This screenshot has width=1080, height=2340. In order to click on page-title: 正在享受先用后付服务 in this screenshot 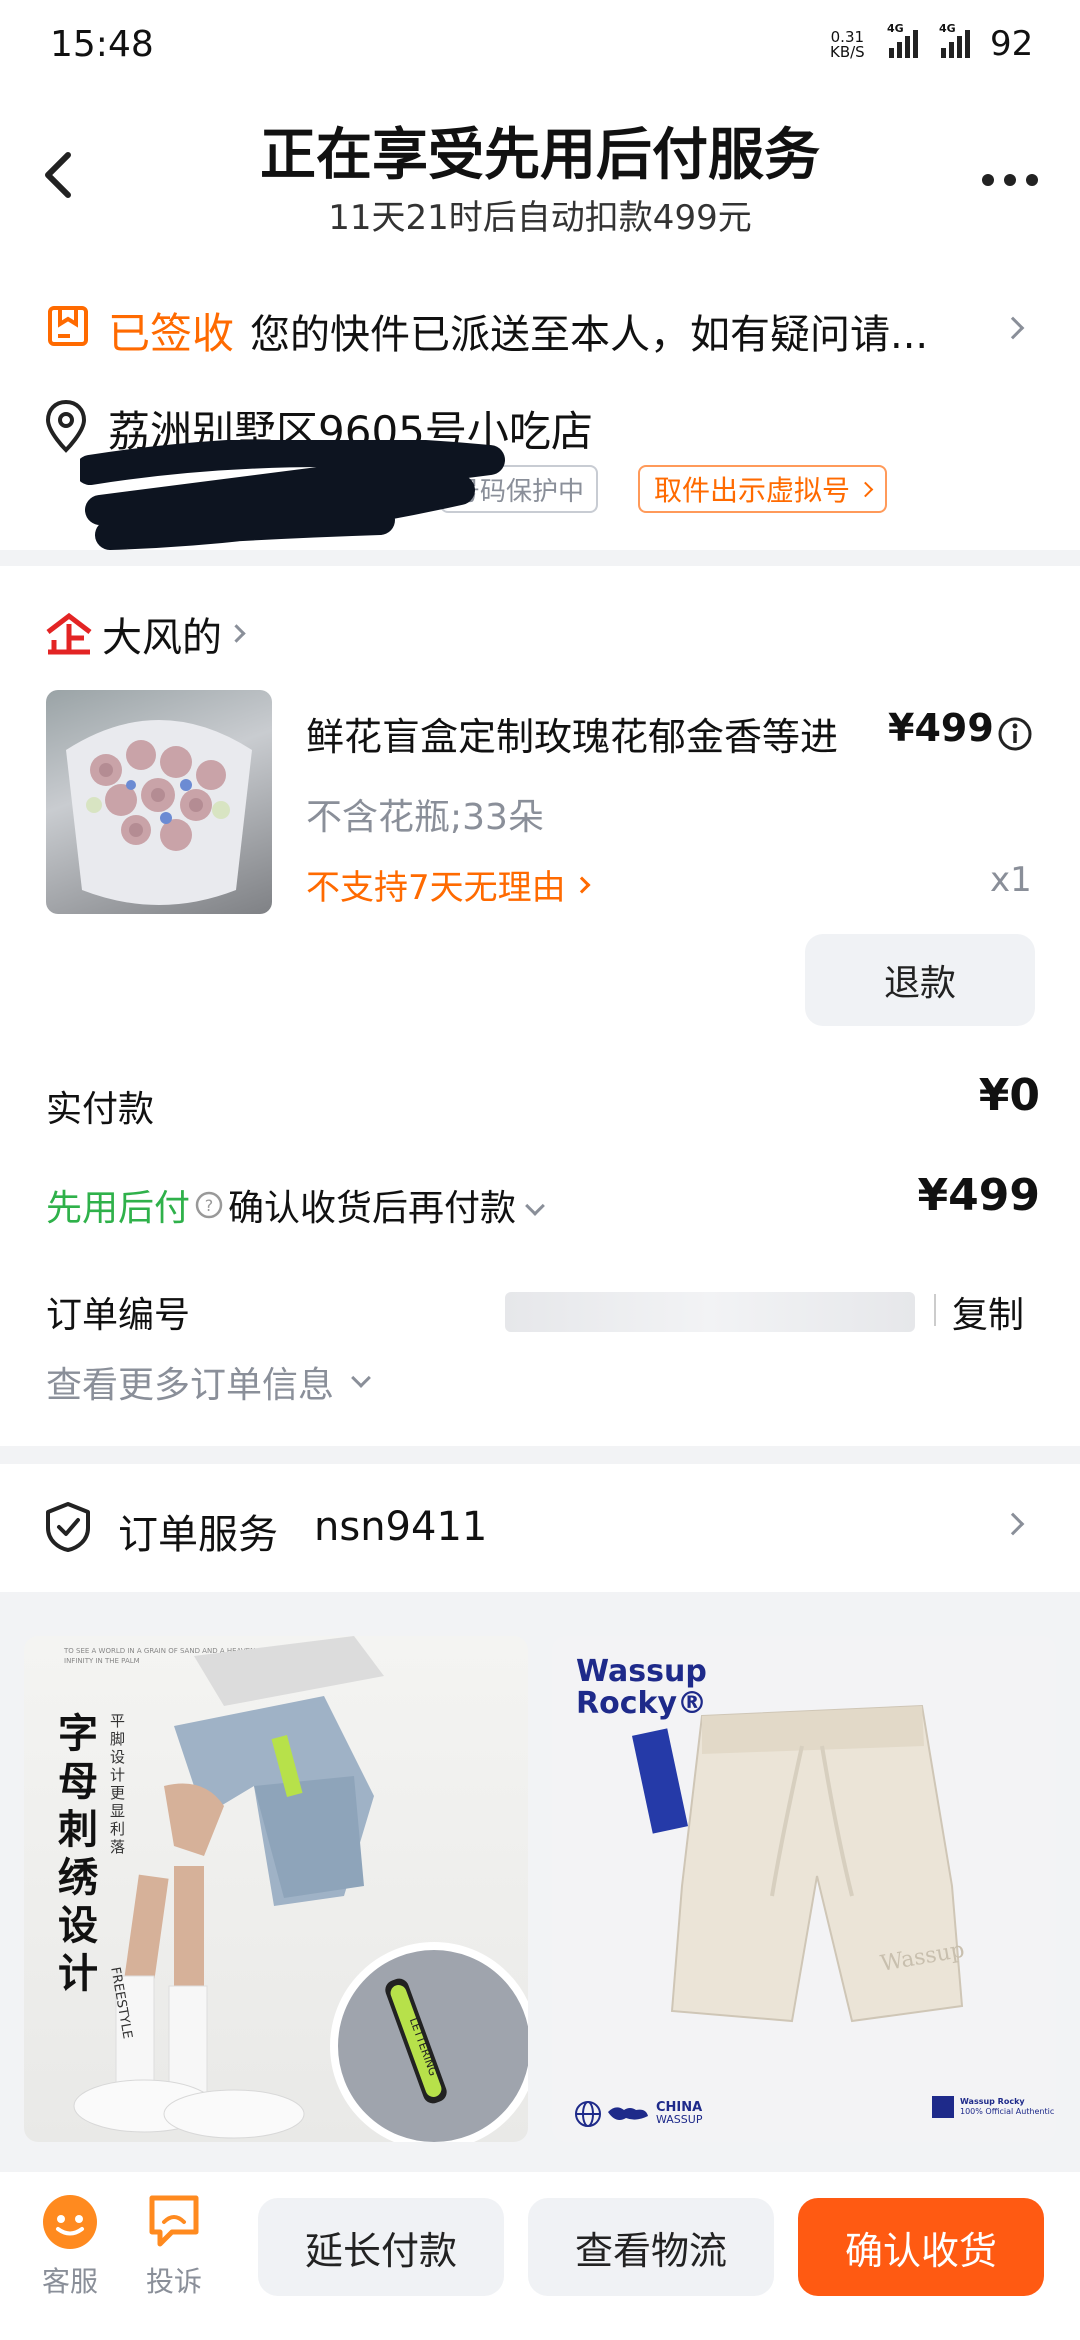, I will do `click(540, 155)`.